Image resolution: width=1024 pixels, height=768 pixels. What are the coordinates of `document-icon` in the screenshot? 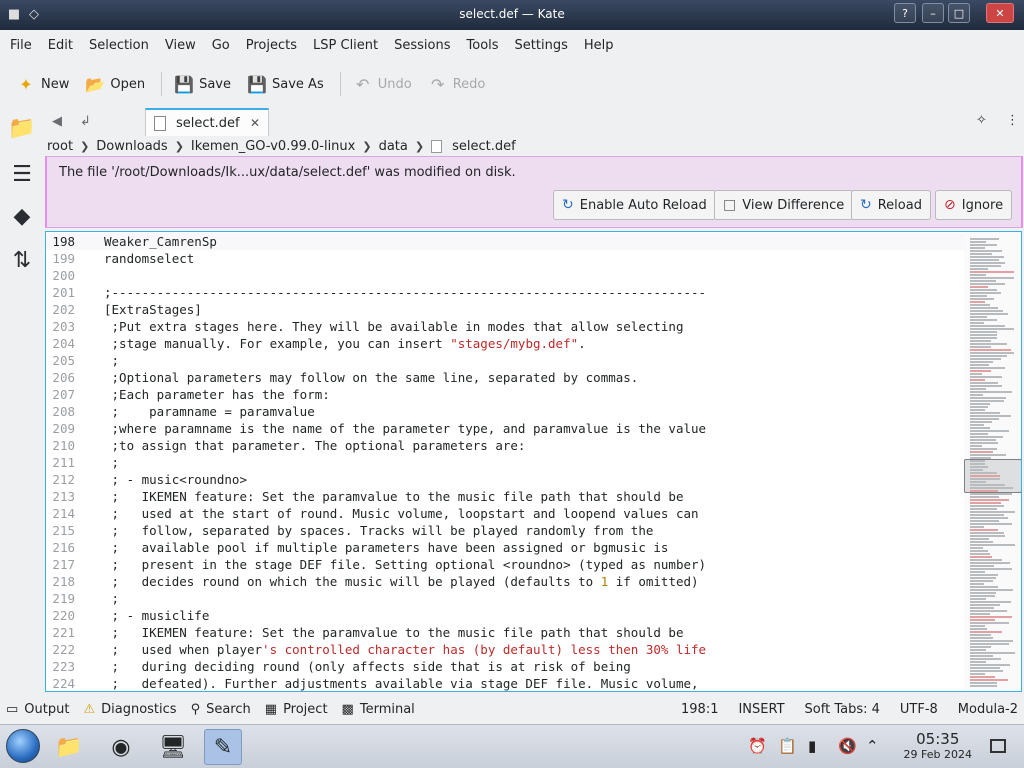 It's located at (160, 123).